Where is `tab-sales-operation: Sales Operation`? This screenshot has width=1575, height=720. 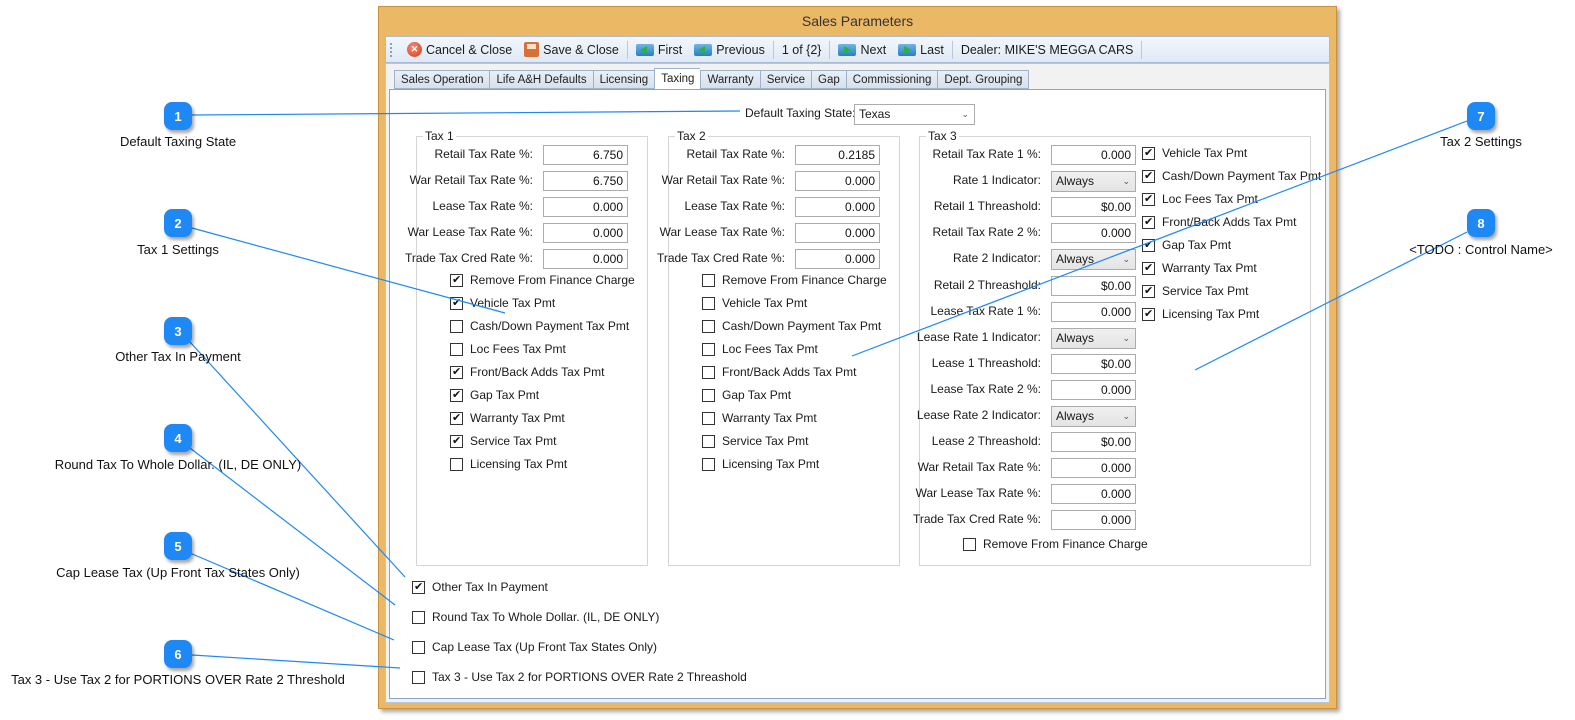 tab-sales-operation: Sales Operation is located at coordinates (442, 79).